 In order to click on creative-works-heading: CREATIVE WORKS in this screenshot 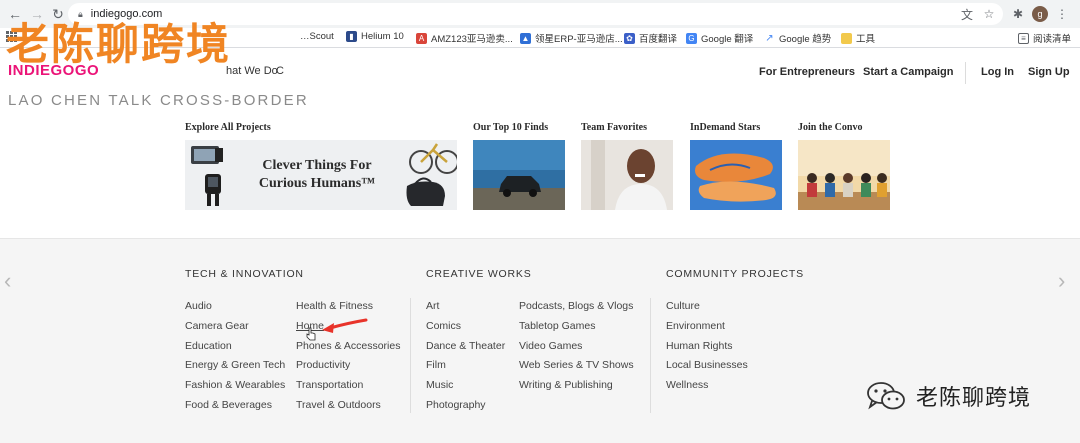, I will do `click(479, 274)`.